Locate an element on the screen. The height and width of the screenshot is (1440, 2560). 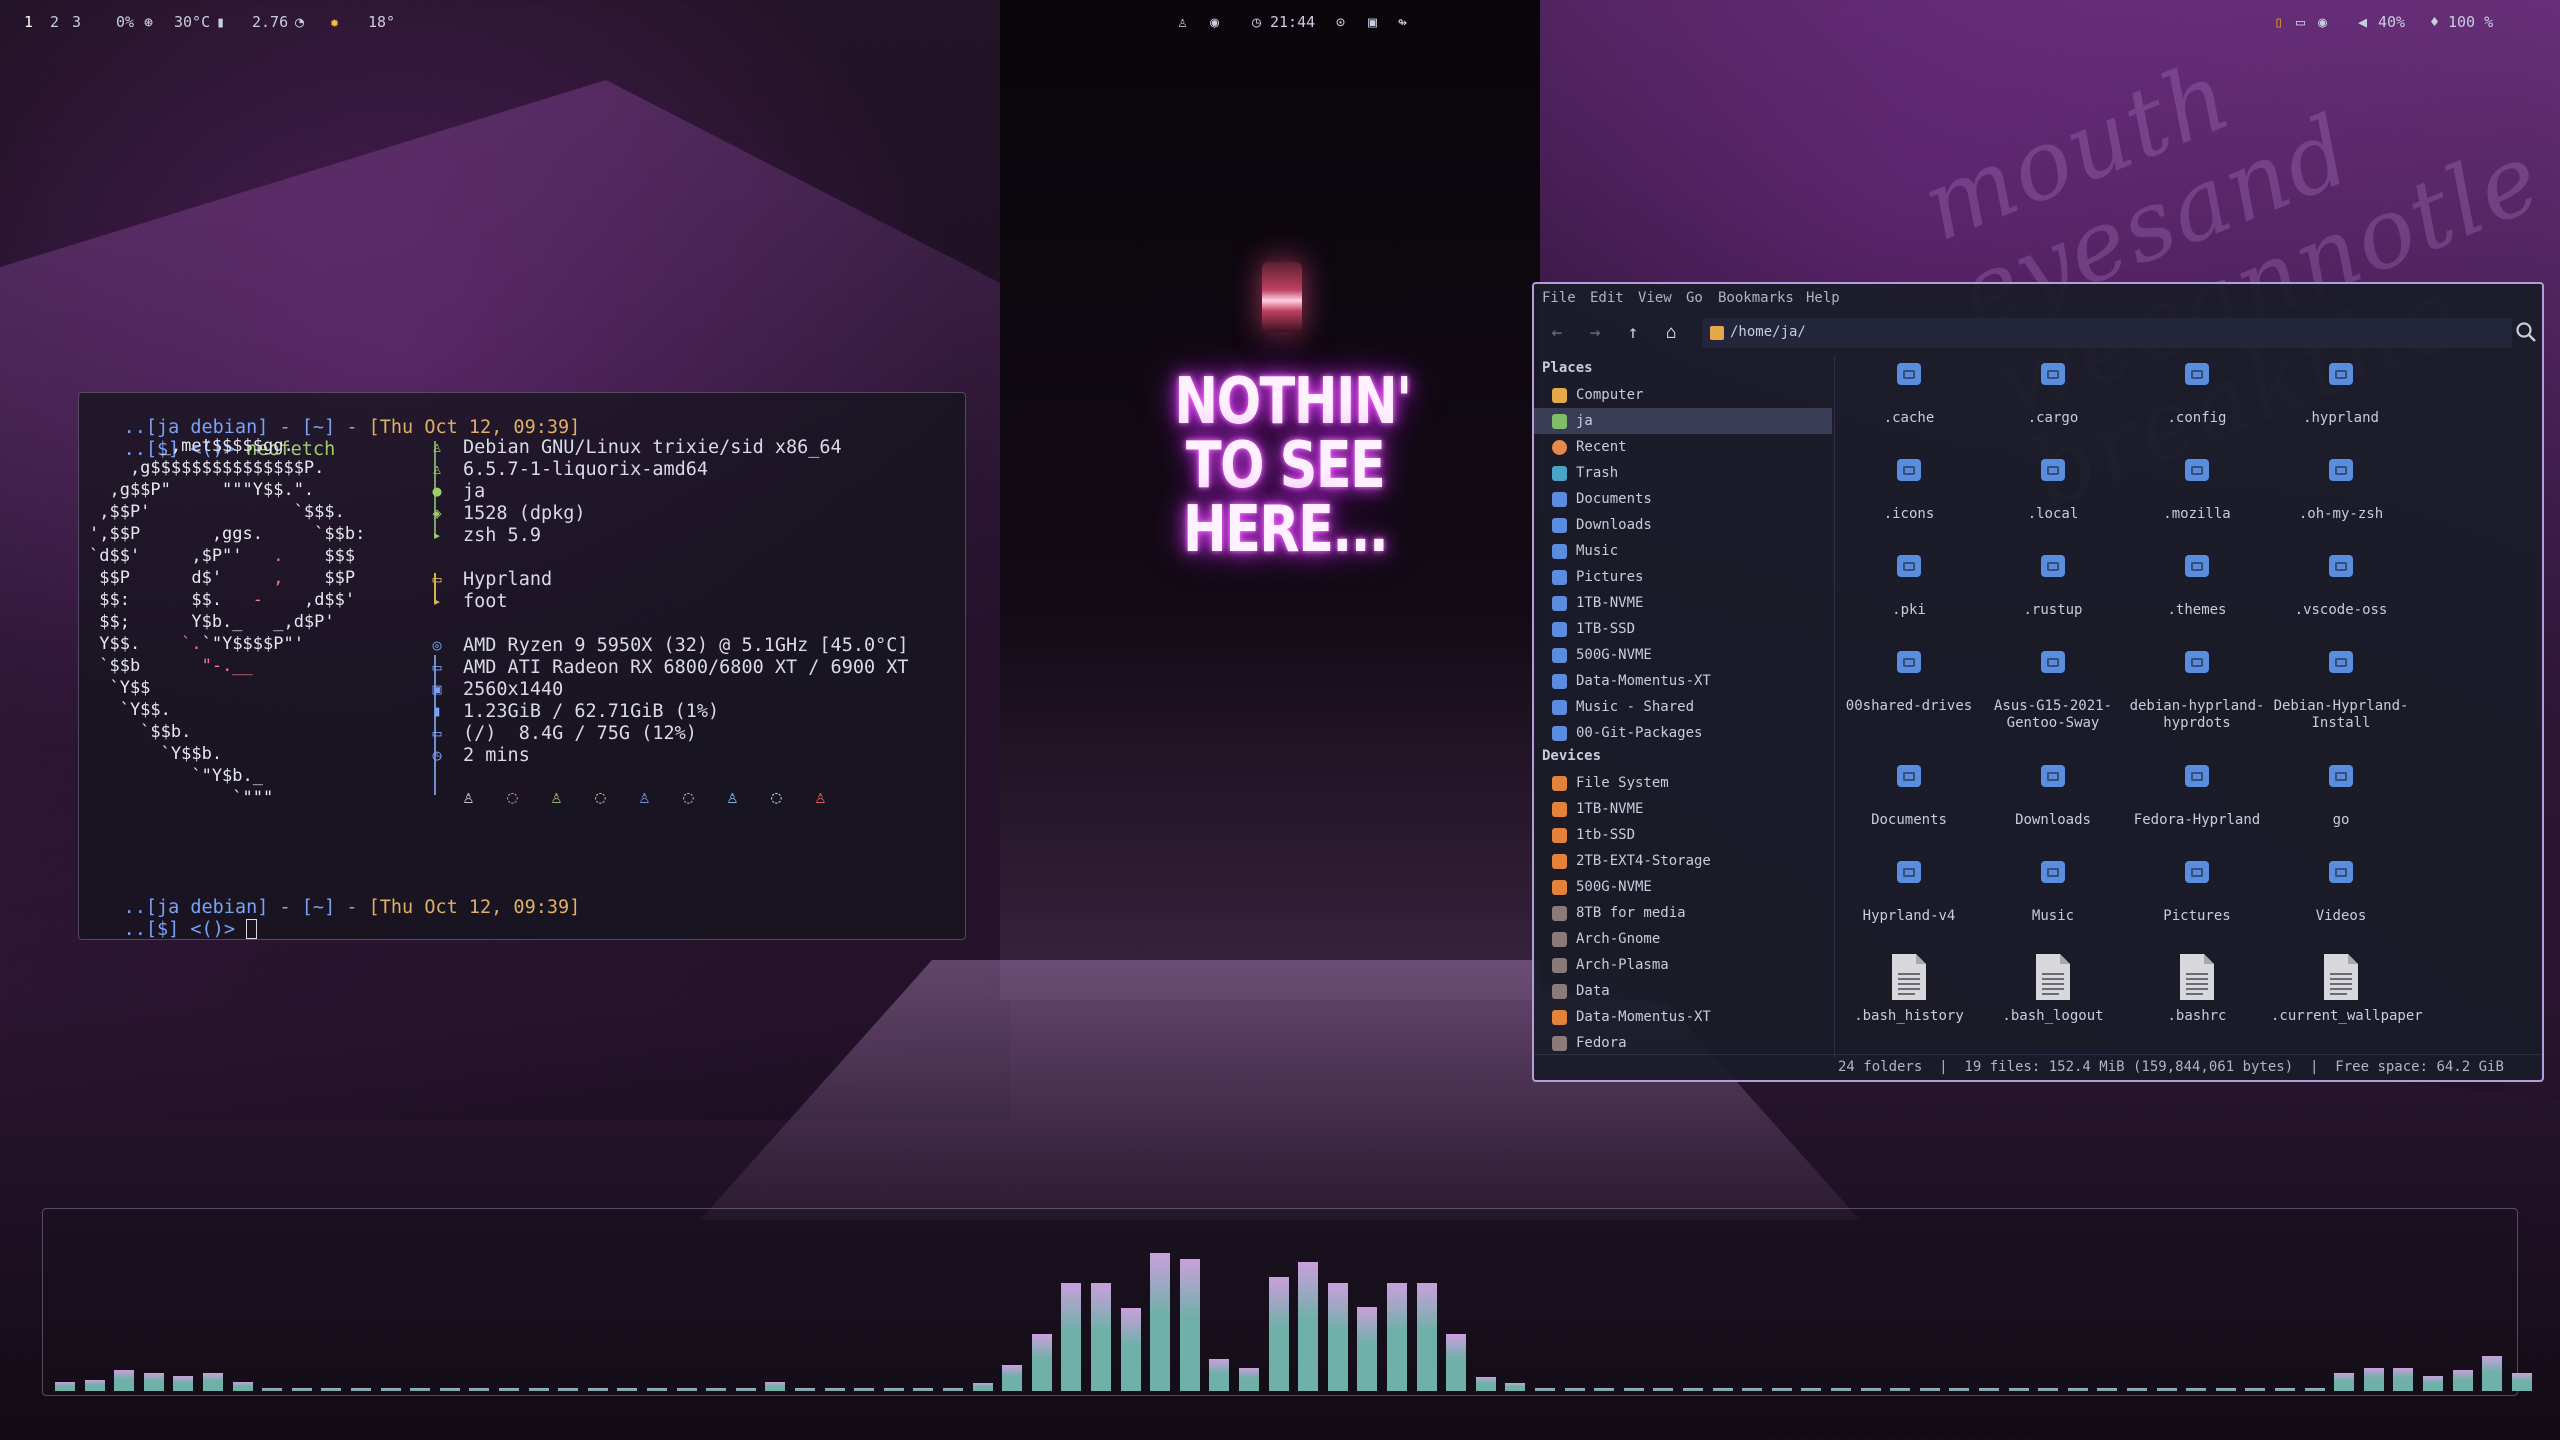
location-bar: /home/ja/ is located at coordinates (2107, 333).